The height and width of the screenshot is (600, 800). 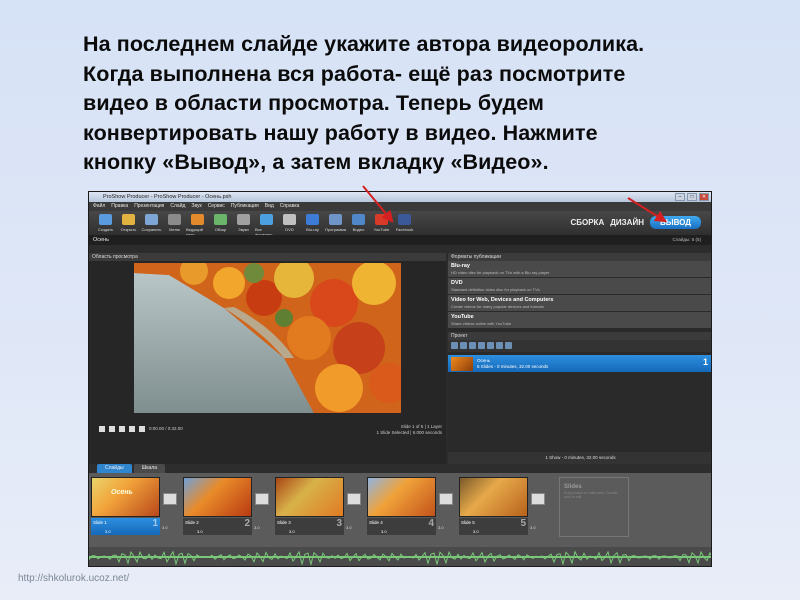 What do you see at coordinates (174, 229) in the screenshot?
I see `toolbar-label: Меню` at bounding box center [174, 229].